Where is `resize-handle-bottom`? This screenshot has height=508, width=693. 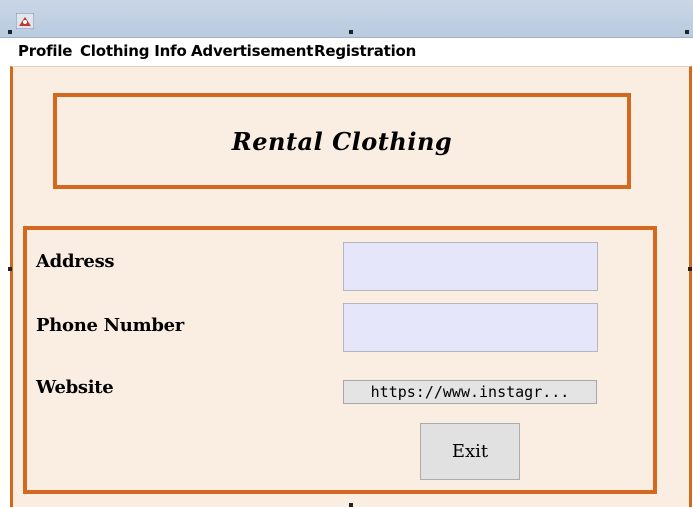
resize-handle-bottom is located at coordinates (351, 505).